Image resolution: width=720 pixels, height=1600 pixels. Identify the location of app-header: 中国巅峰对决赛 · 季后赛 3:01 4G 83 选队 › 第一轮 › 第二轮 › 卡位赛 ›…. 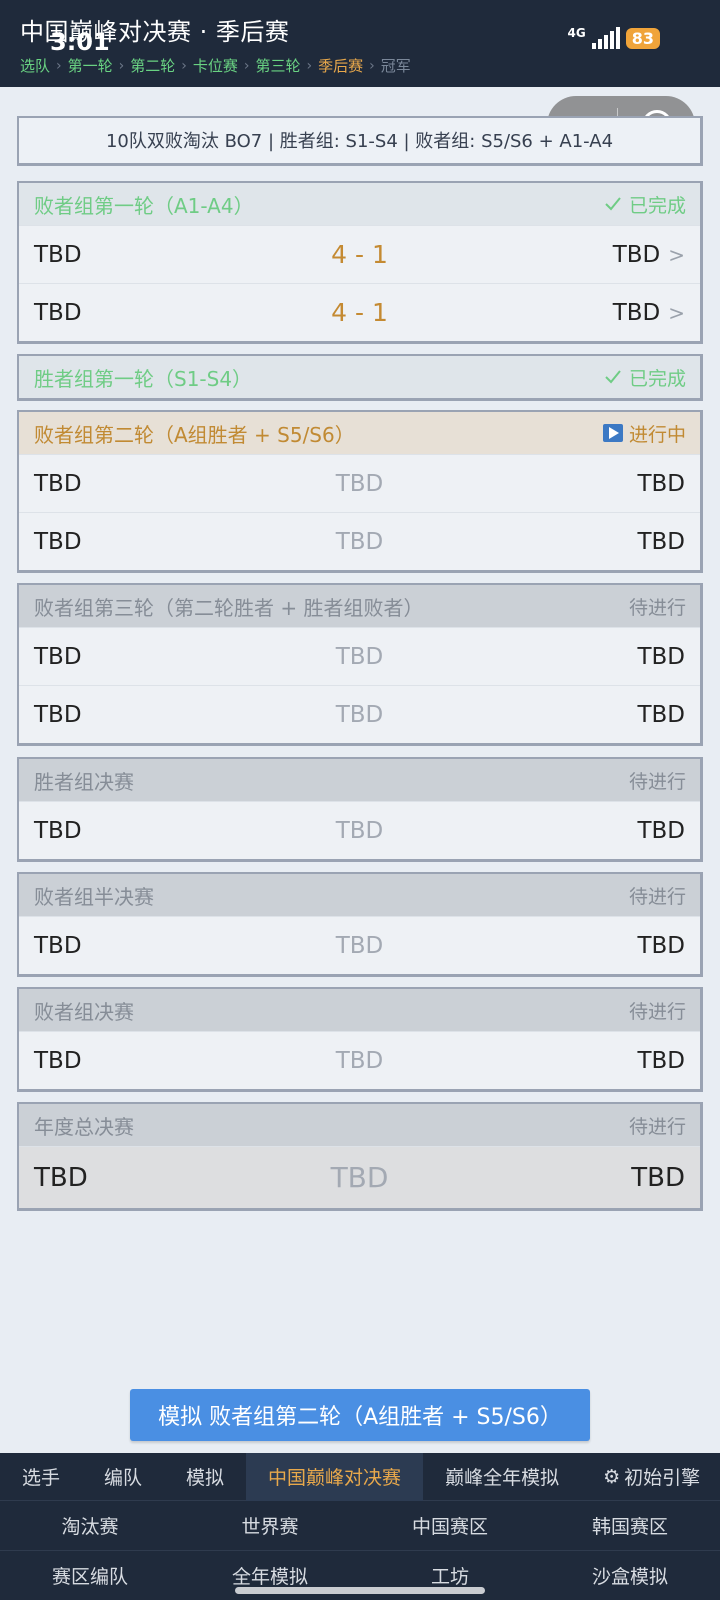
(360, 43).